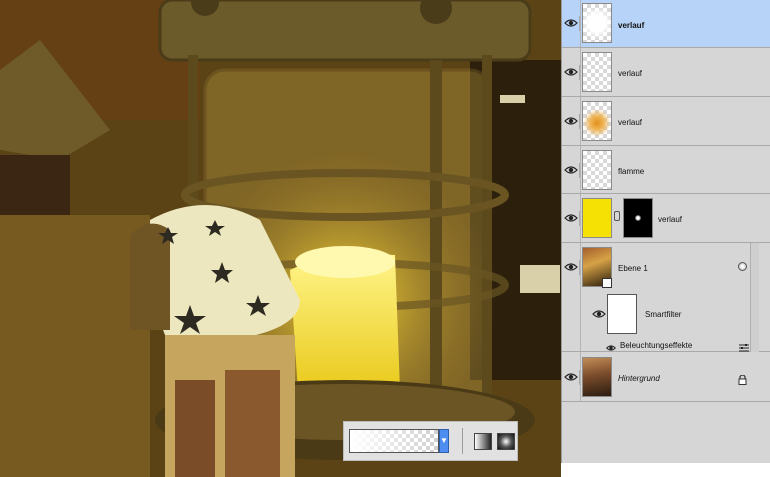  I want to click on filter-effect-row: Beleuchtungseffekte, so click(666, 345).